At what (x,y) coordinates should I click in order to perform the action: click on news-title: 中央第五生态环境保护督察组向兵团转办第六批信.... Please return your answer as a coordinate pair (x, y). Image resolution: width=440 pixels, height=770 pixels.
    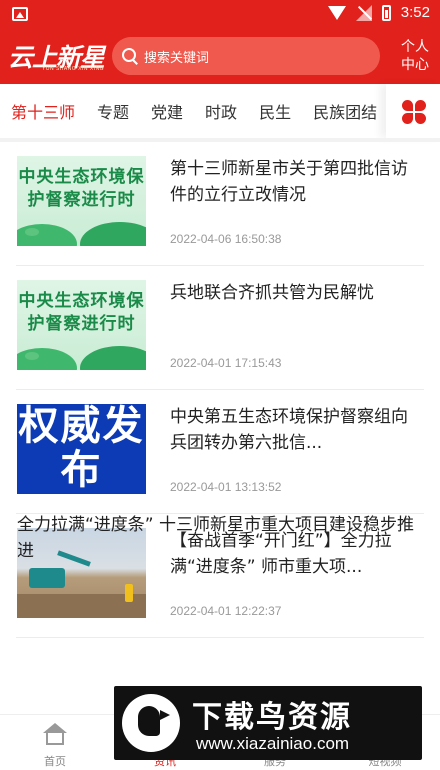
    Looking at the image, I should click on (289, 430).